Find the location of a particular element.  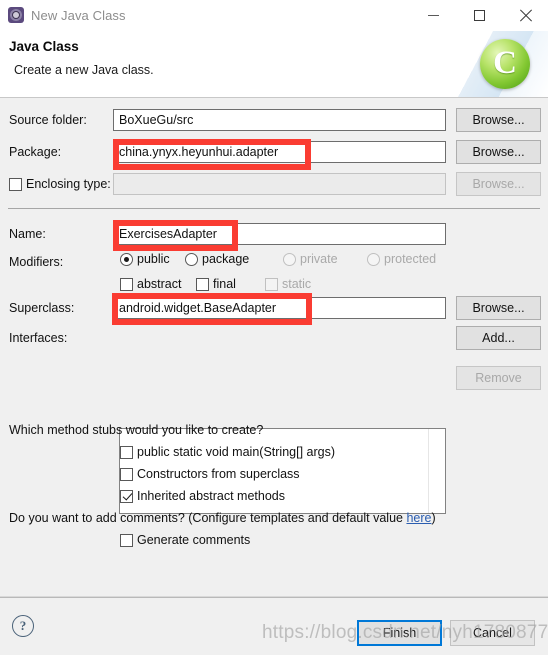

generate-comments-label: Generate comments is located at coordinates (194, 540).